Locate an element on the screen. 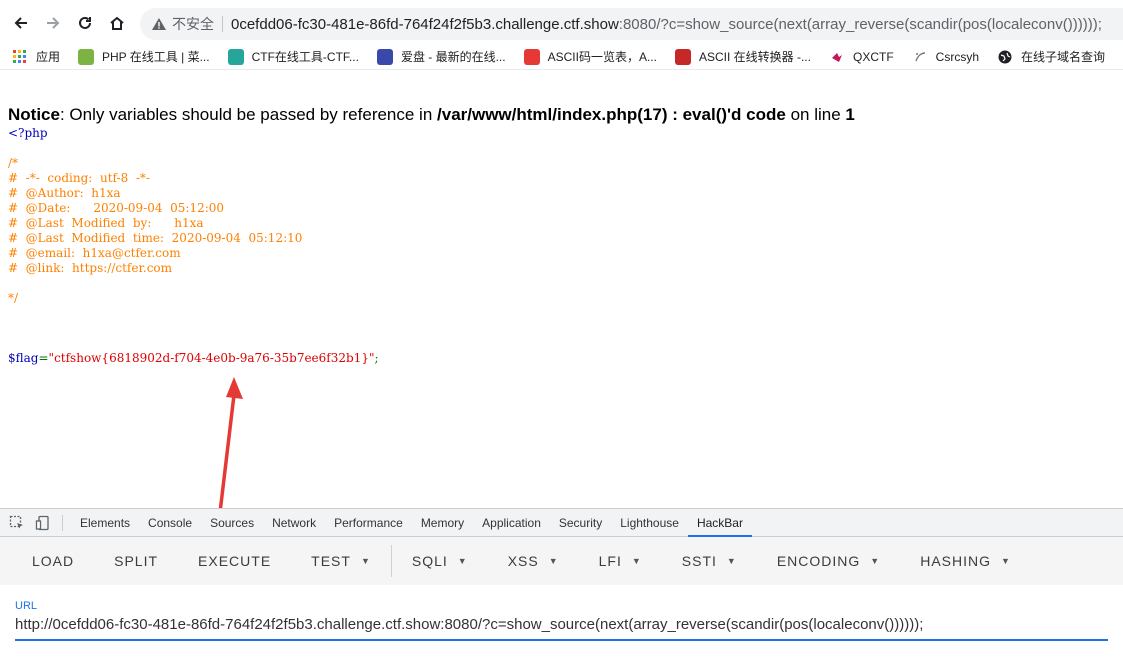 This screenshot has height=672, width=1123. hackbar-encoding-button: ENCODING ▼ is located at coordinates (828, 561).